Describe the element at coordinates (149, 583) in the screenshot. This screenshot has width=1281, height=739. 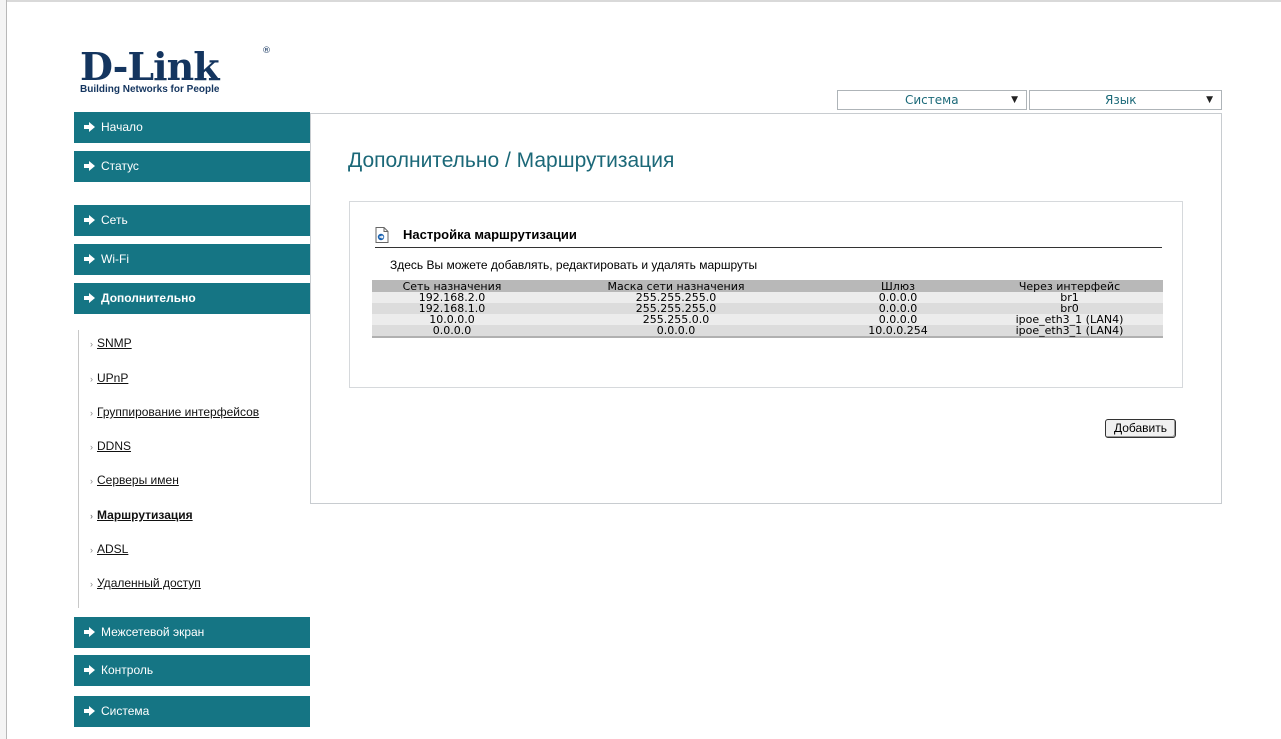
I see `sub-item-label: Удаленный доступ` at that location.